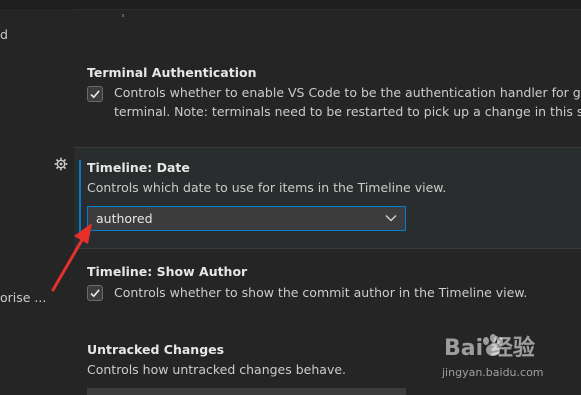 The image size is (581, 395). I want to click on top-strip, so click(290, 5).